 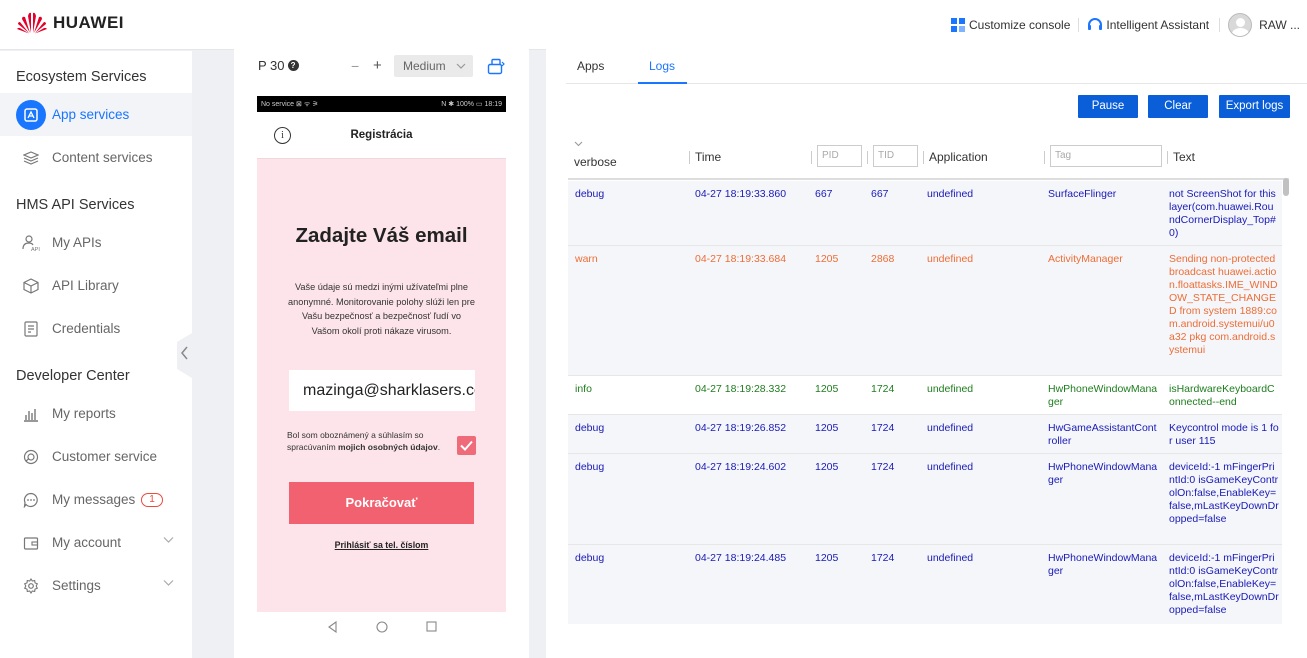 What do you see at coordinates (590, 66) in the screenshot?
I see `tab-apps: Apps` at bounding box center [590, 66].